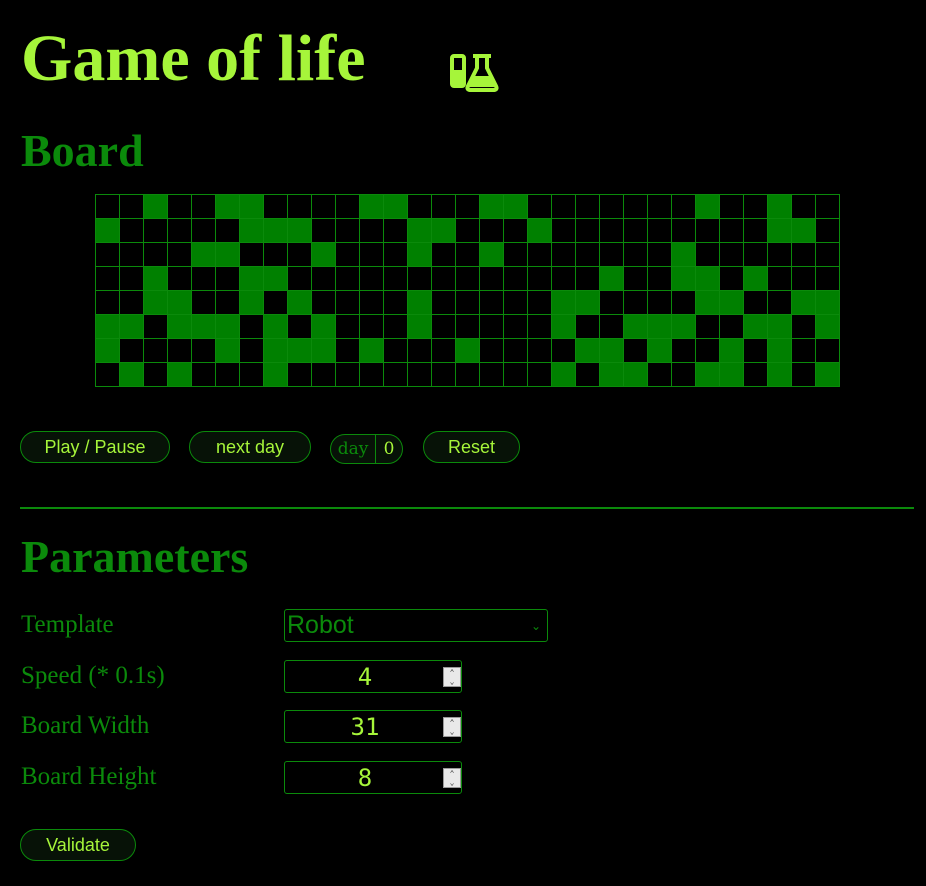  Describe the element at coordinates (471, 447) in the screenshot. I see `reset-button: Reset` at that location.